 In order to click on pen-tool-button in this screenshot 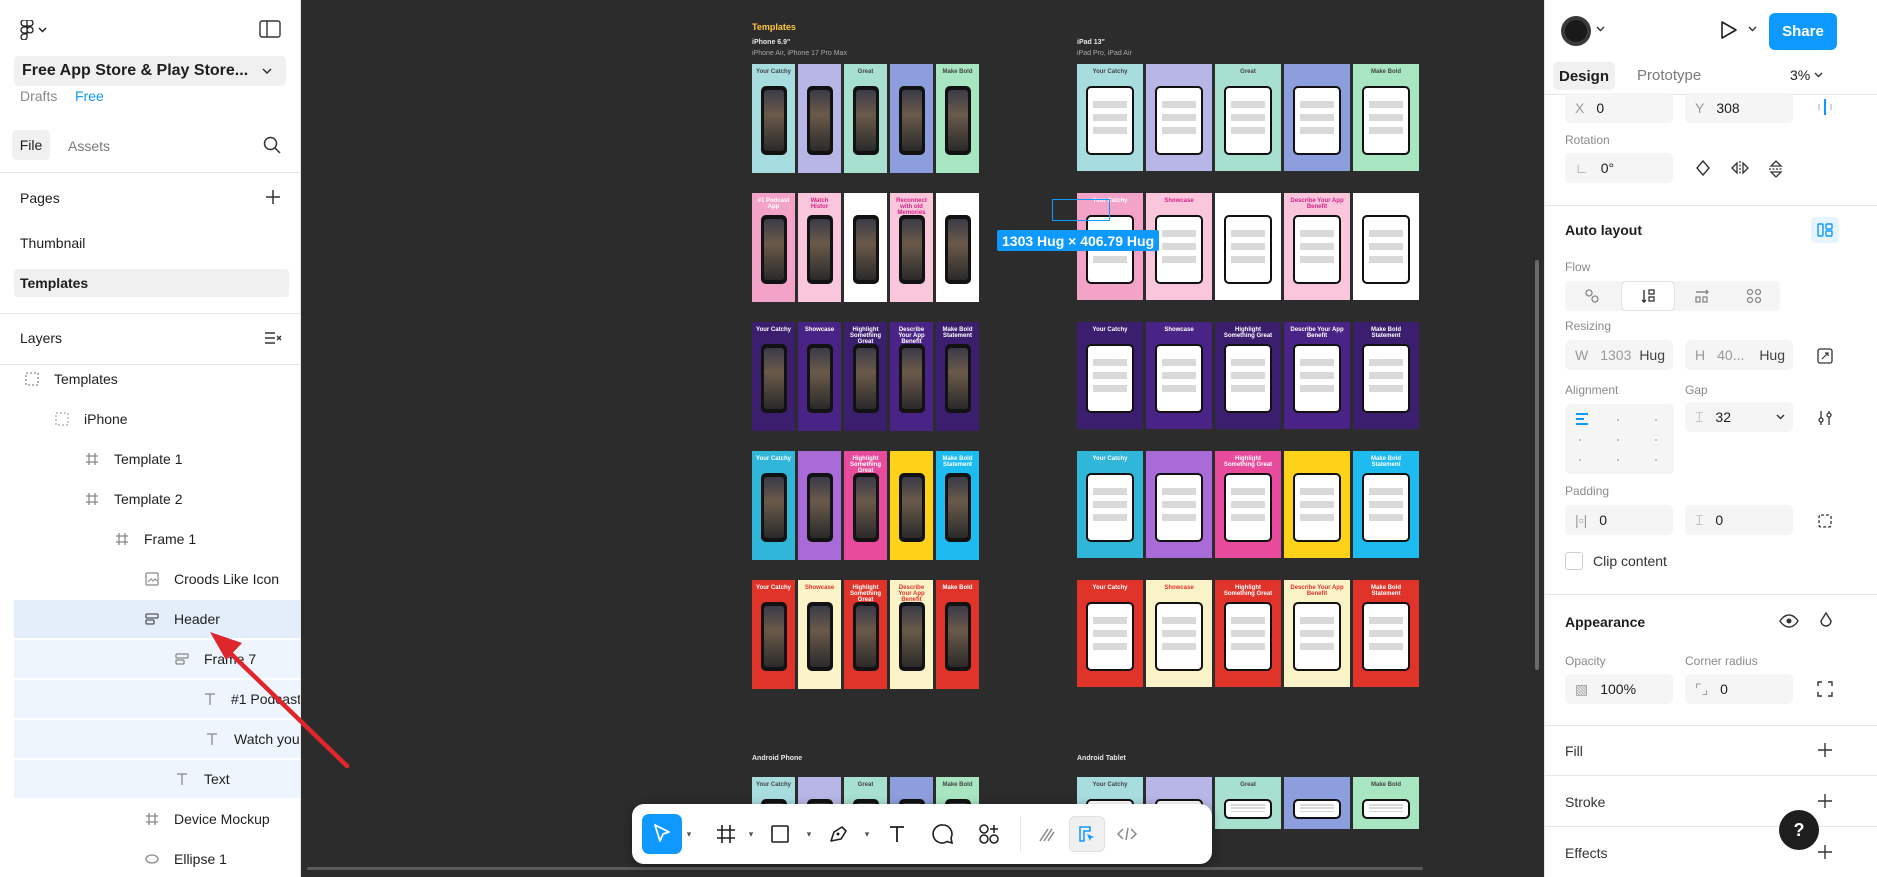, I will do `click(838, 834)`.